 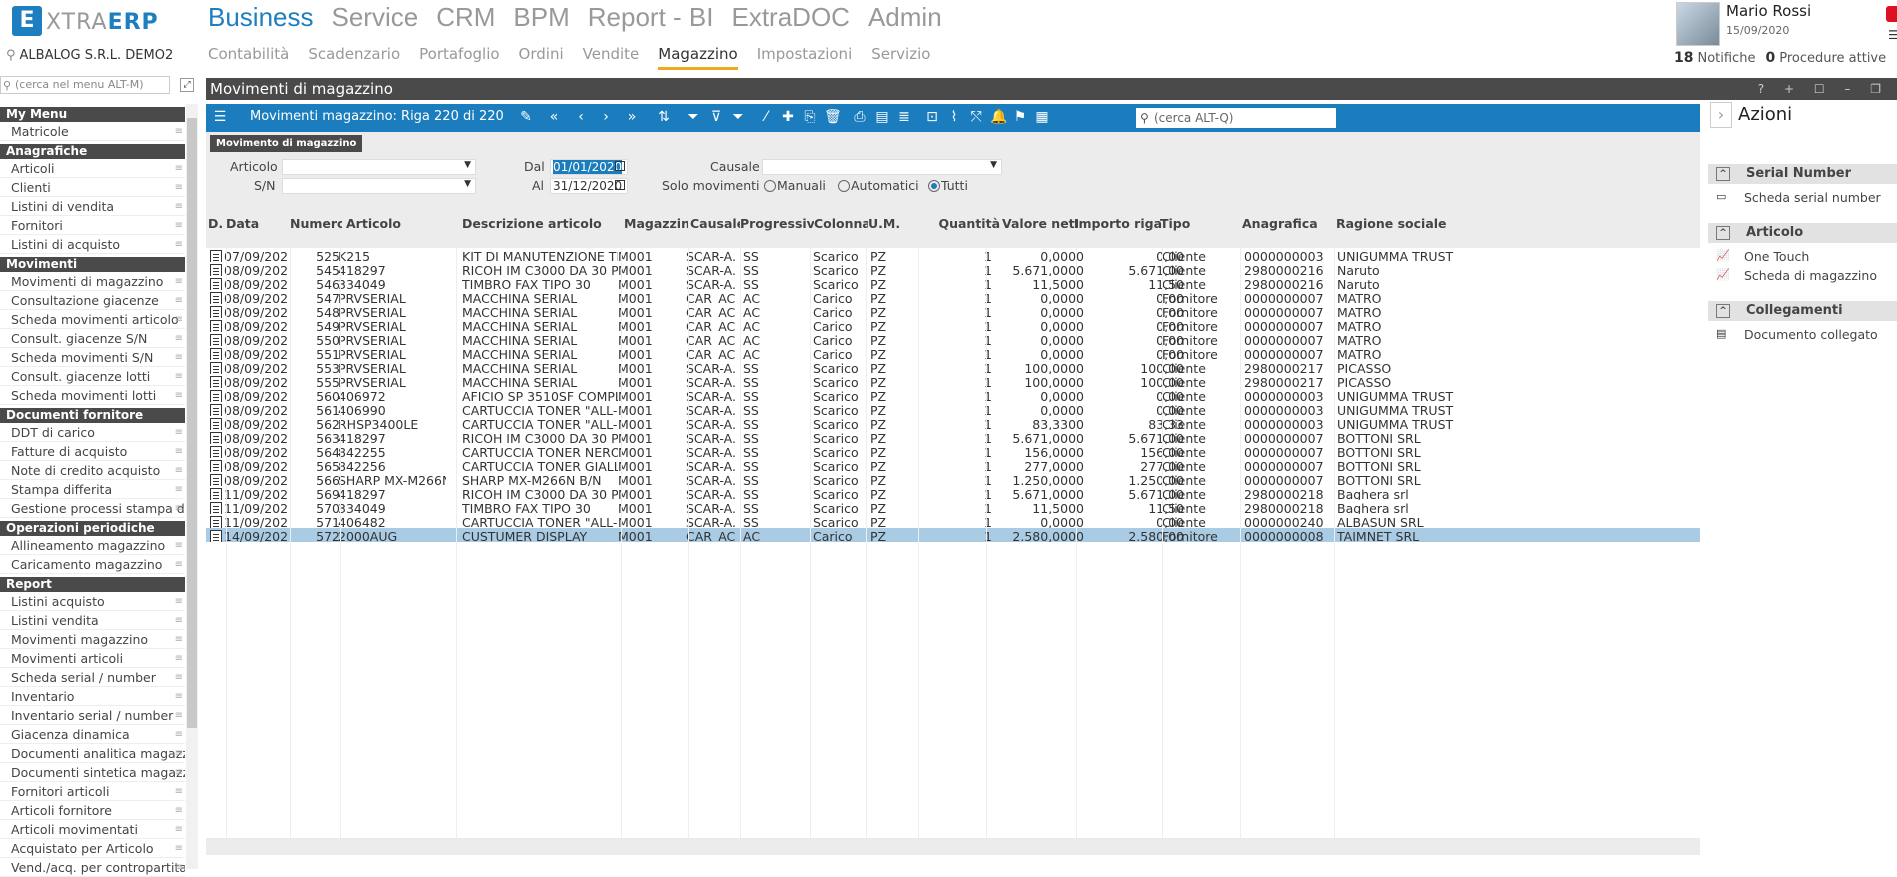 What do you see at coordinates (833, 117) in the screenshot?
I see `delete-icon: 🗑` at bounding box center [833, 117].